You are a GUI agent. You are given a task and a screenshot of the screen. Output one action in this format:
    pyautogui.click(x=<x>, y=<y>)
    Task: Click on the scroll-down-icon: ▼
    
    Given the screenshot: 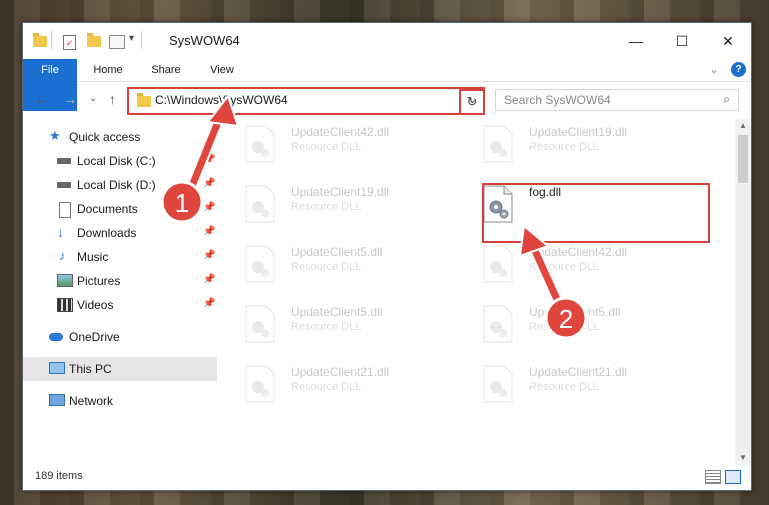 What is the action you would take?
    pyautogui.click(x=743, y=458)
    